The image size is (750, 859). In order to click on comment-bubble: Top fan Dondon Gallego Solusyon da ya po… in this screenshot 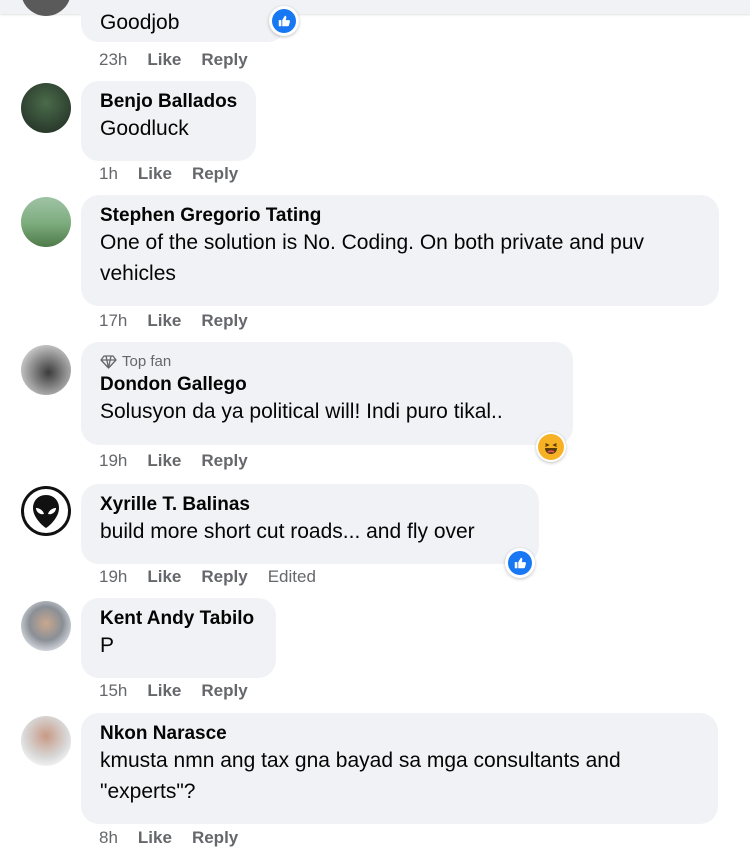, I will do `click(327, 393)`.